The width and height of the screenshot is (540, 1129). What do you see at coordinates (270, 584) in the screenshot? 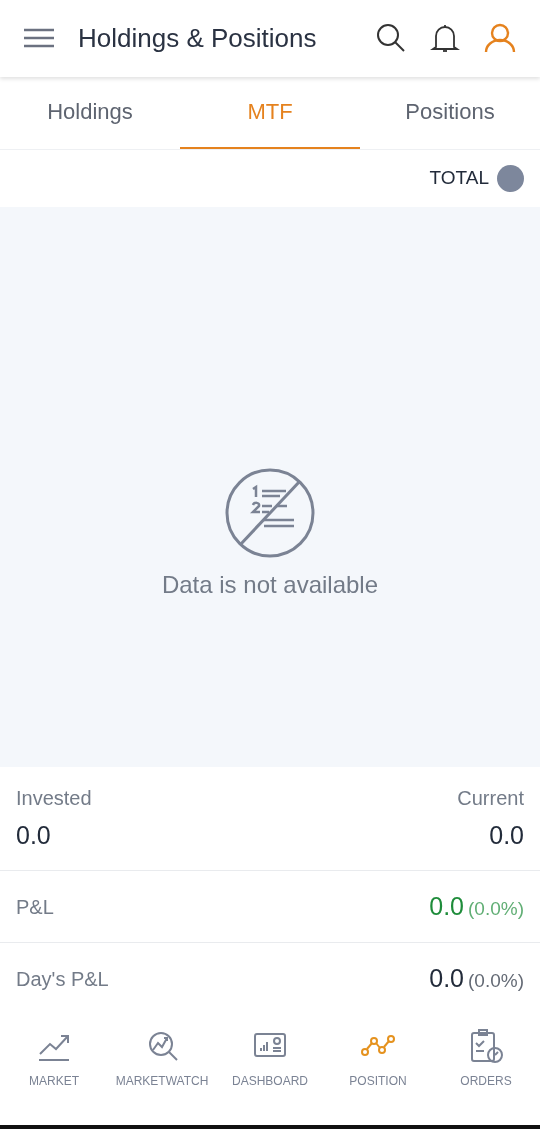
I see `empty-message: Data is not available` at bounding box center [270, 584].